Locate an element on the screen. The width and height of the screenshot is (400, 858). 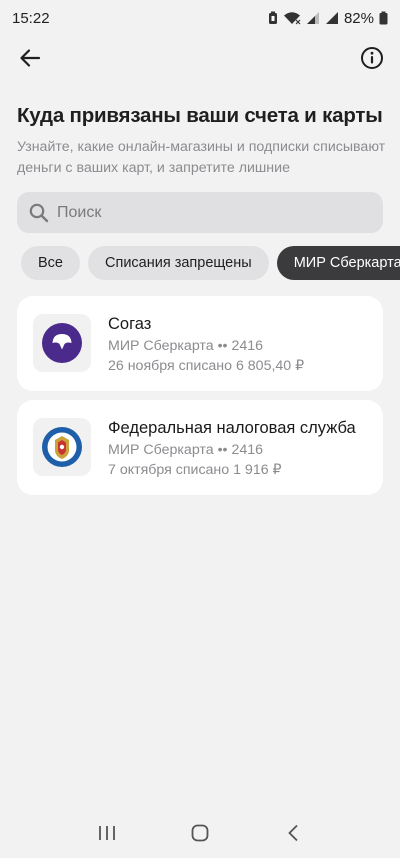
wifi-icon is located at coordinates (292, 18).